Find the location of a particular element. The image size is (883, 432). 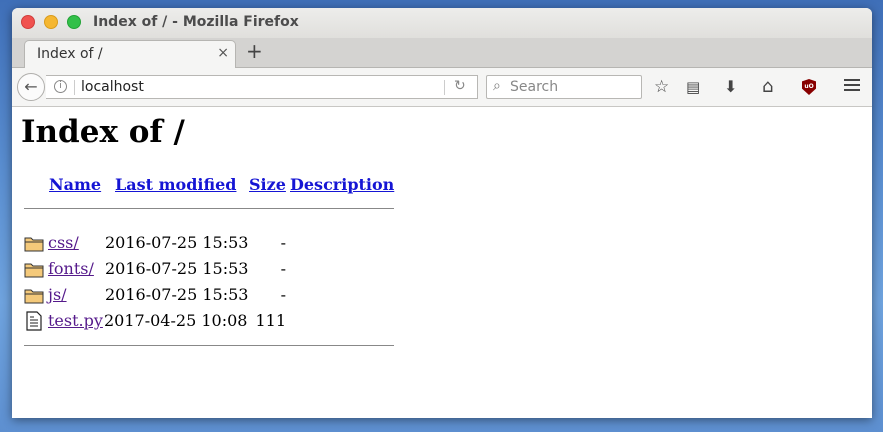

entry-link: test.py is located at coordinates (75, 320).